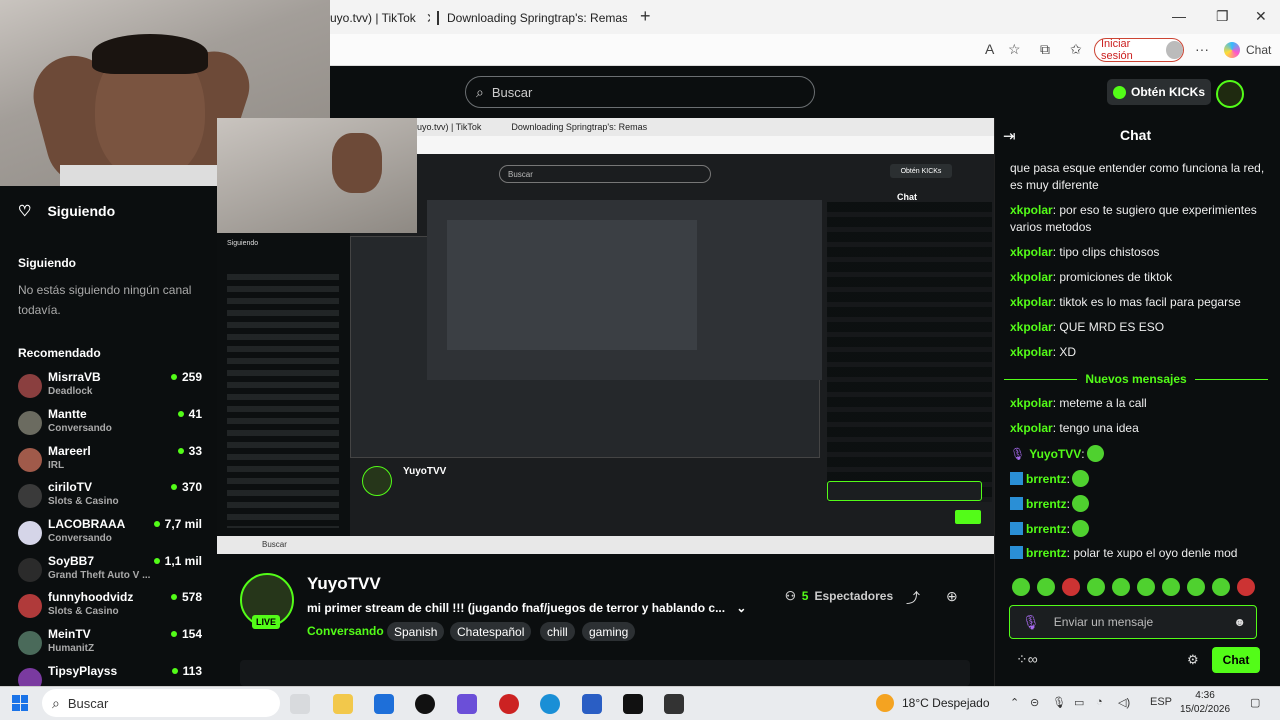  I want to click on extensions-icon: ⧉, so click(1045, 49).